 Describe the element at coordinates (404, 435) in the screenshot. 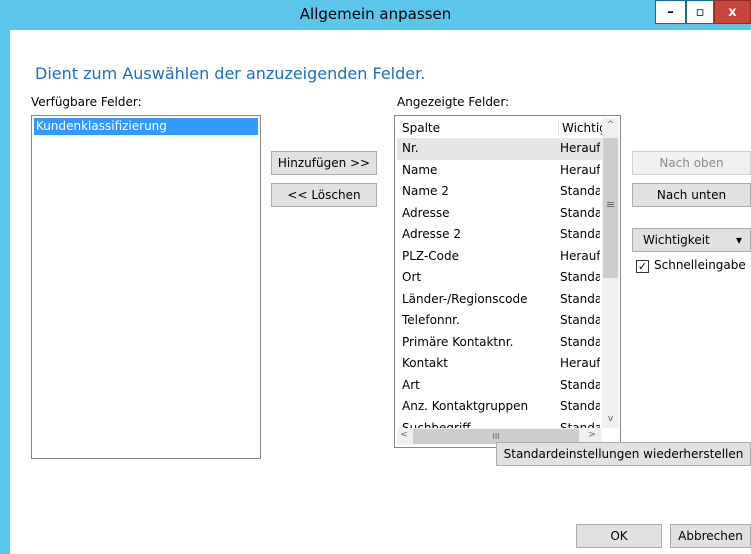

I see `scroll-left-icon: <` at that location.